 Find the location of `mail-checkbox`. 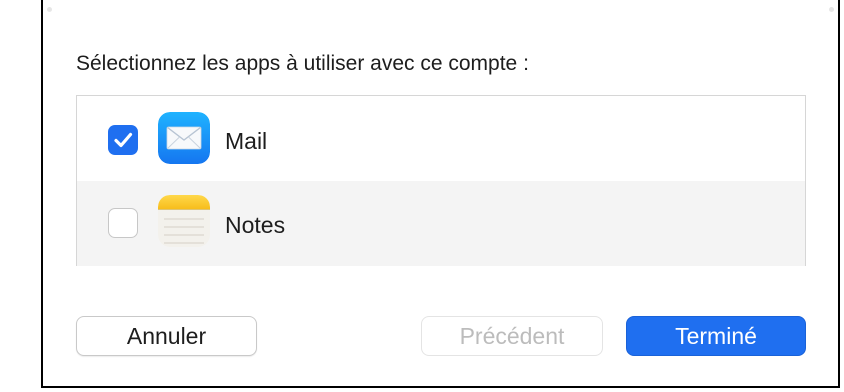

mail-checkbox is located at coordinates (123, 140).